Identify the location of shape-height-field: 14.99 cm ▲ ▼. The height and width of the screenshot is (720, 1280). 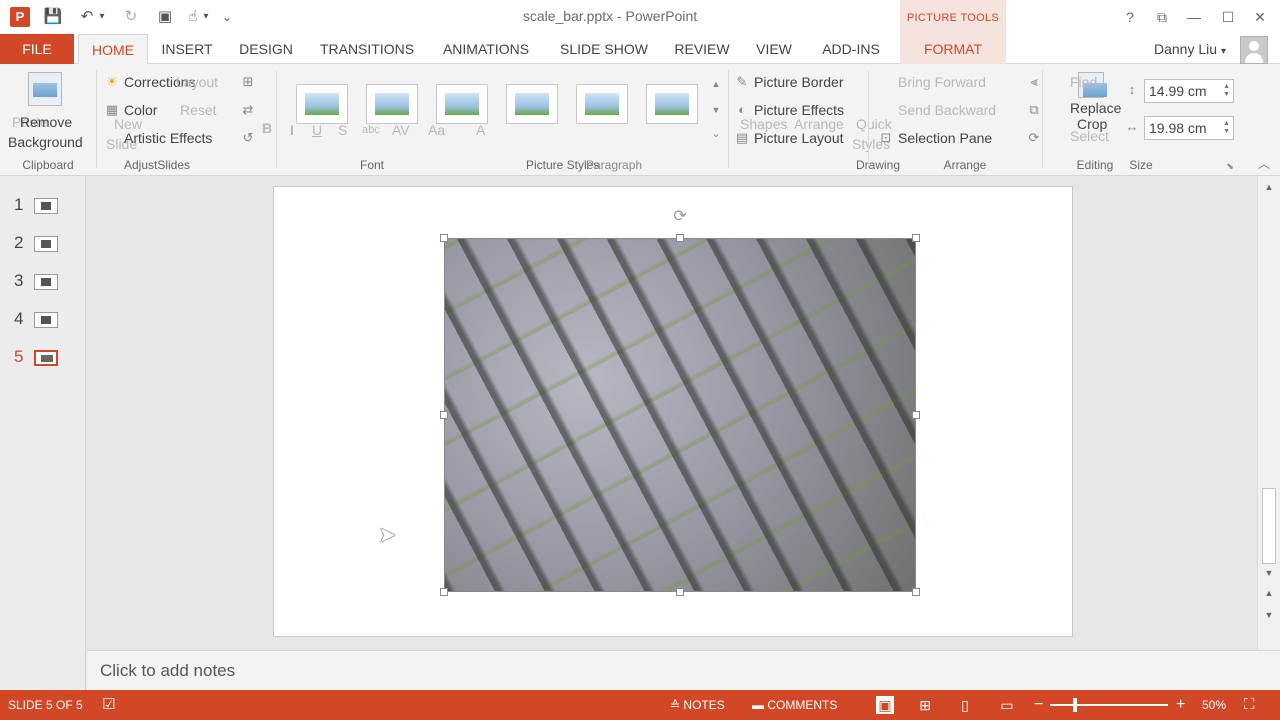
(1189, 91).